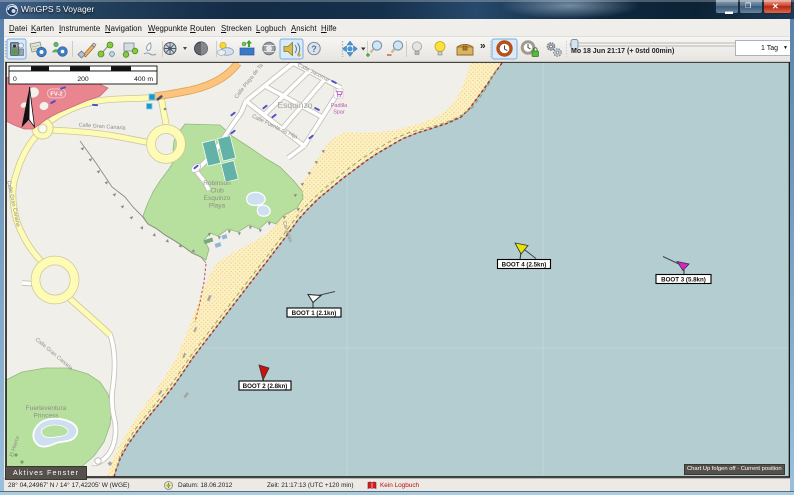  I want to click on svg-text: BOOT 1 (2.1kn), so click(314, 313).